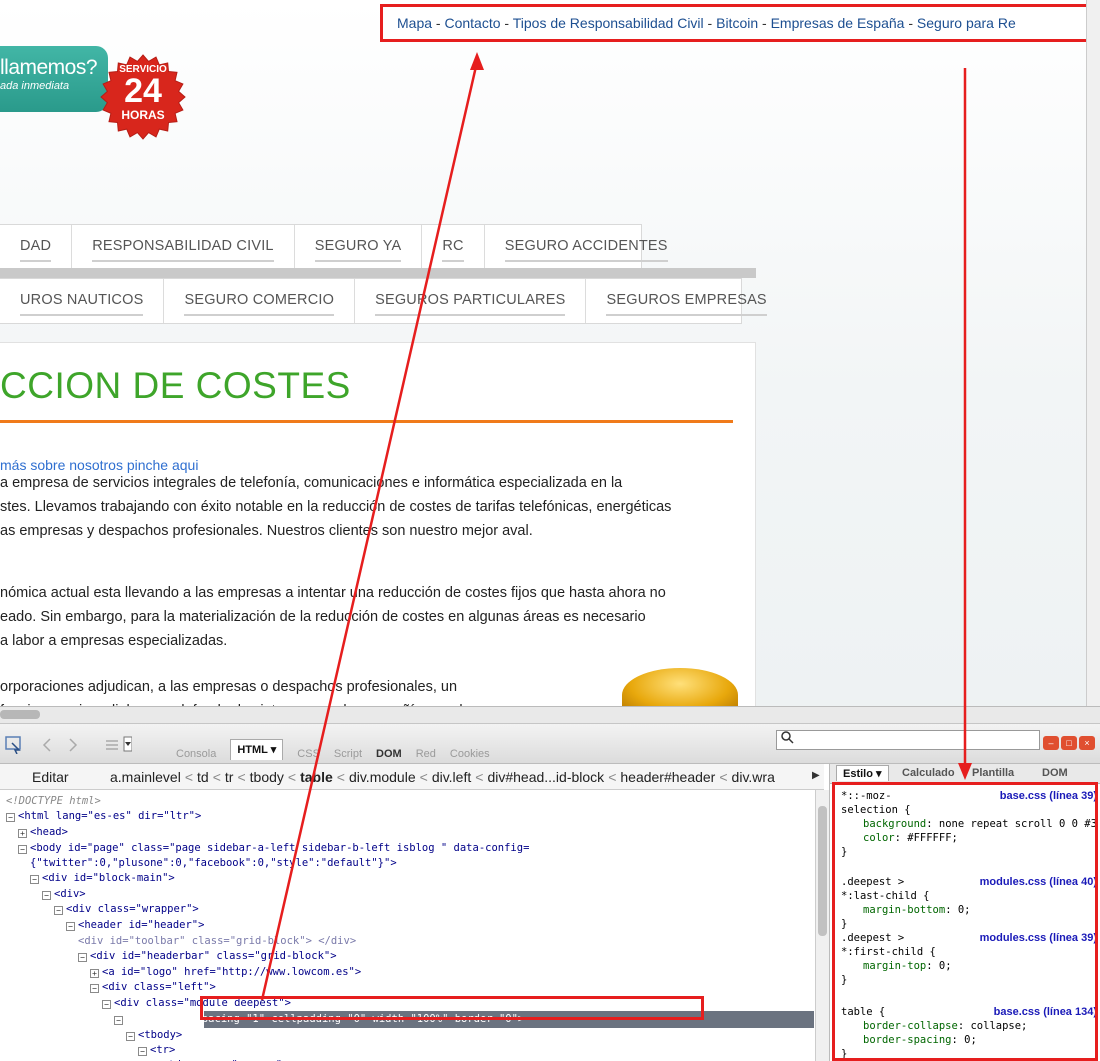  What do you see at coordinates (426, 754) in the screenshot?
I see `firebug-tab: Red` at bounding box center [426, 754].